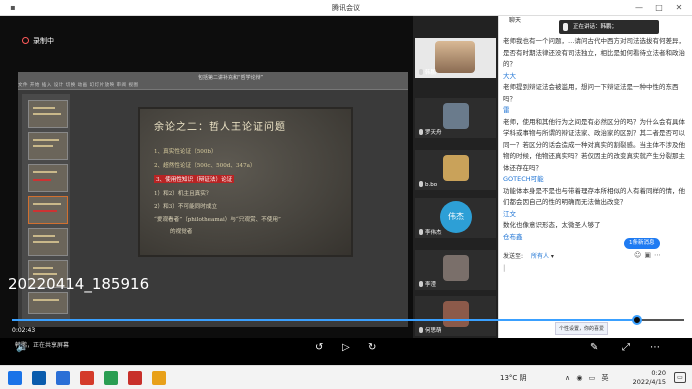 This screenshot has width=692, height=389. I want to click on participant-video, so click(455, 57).